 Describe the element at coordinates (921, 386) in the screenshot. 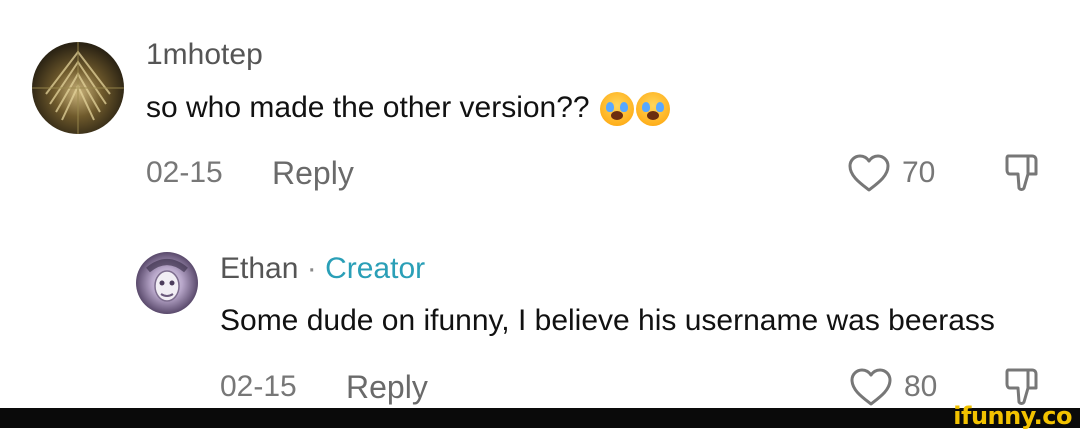

I see `like-count: 80` at that location.